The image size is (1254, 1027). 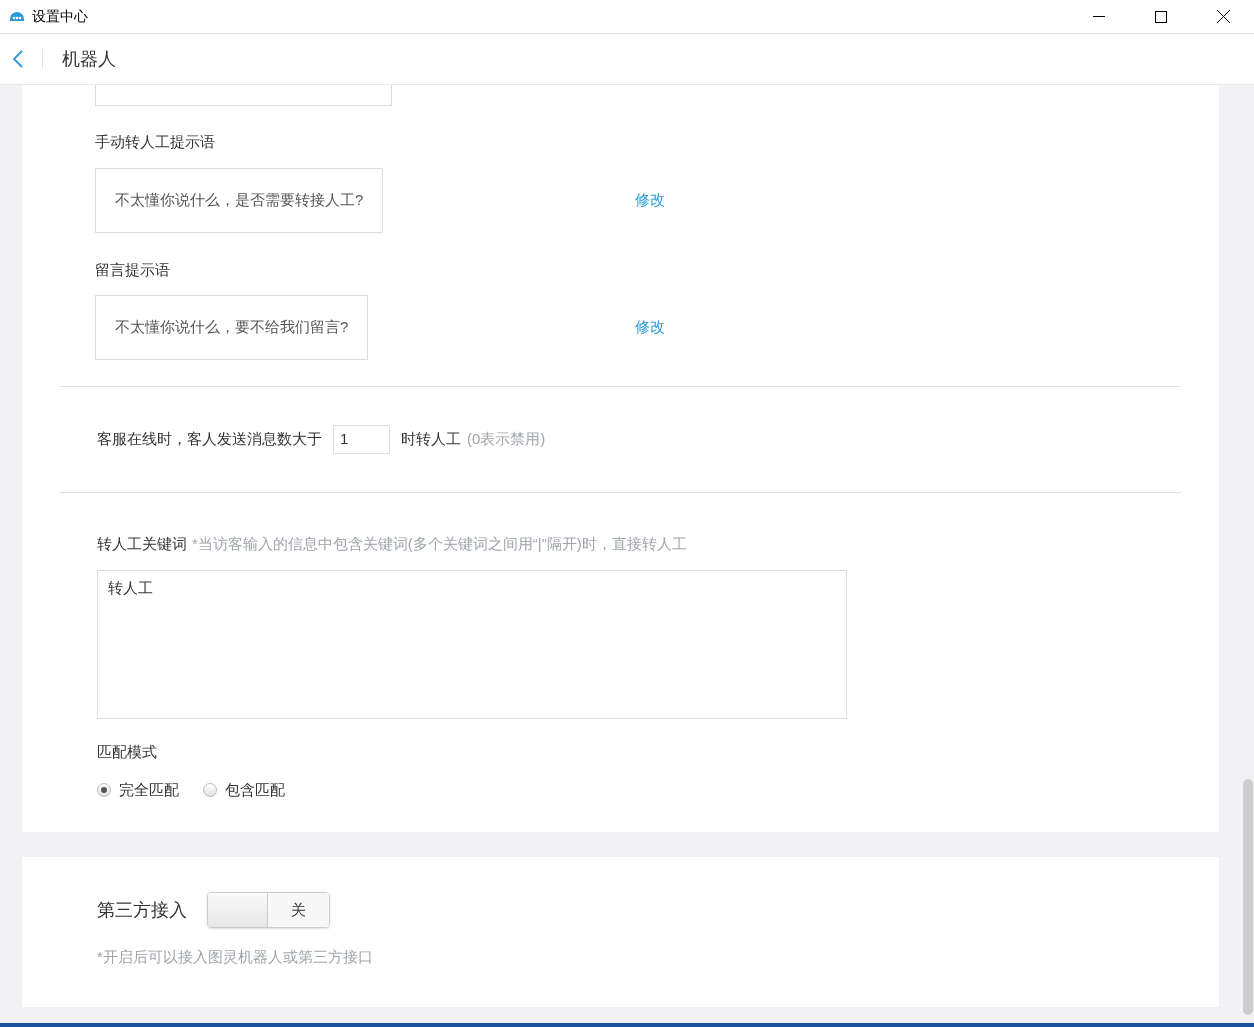 I want to click on scrollbar-thumb, so click(x=1248, y=897).